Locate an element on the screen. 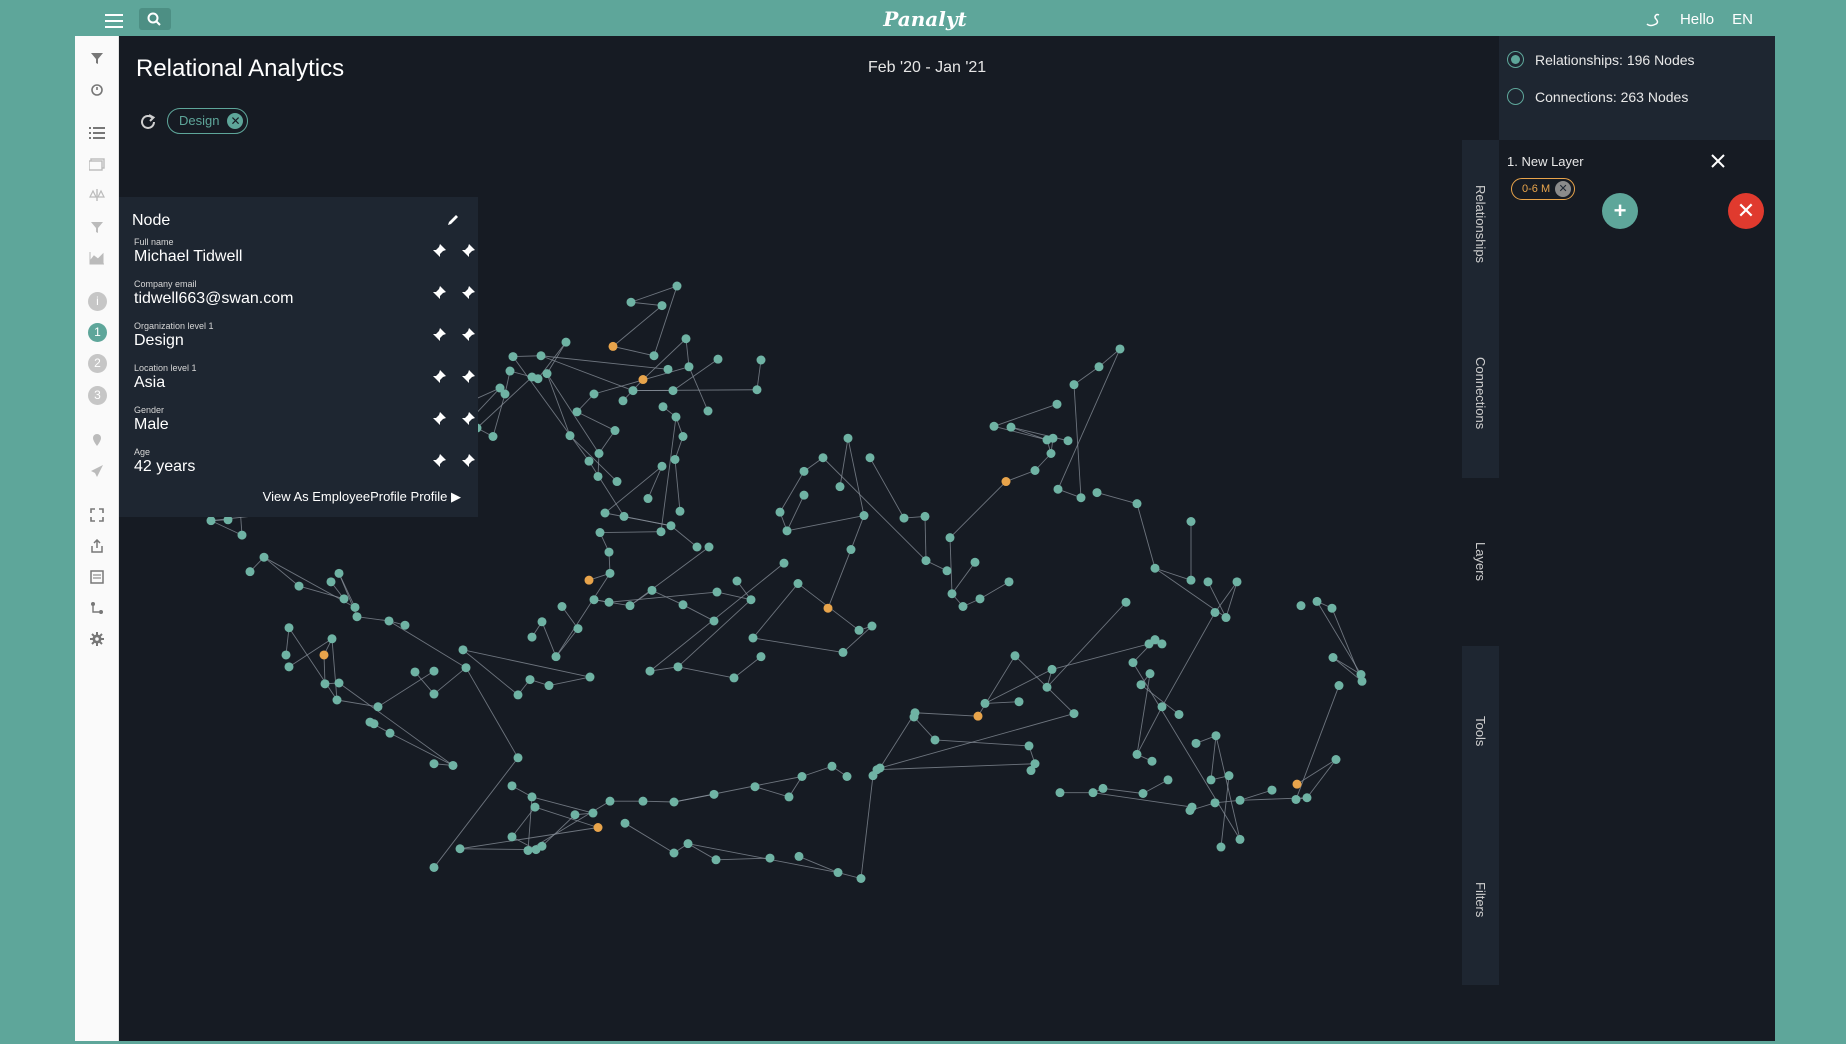 The height and width of the screenshot is (1044, 1846). refresh-icon is located at coordinates (148, 122).